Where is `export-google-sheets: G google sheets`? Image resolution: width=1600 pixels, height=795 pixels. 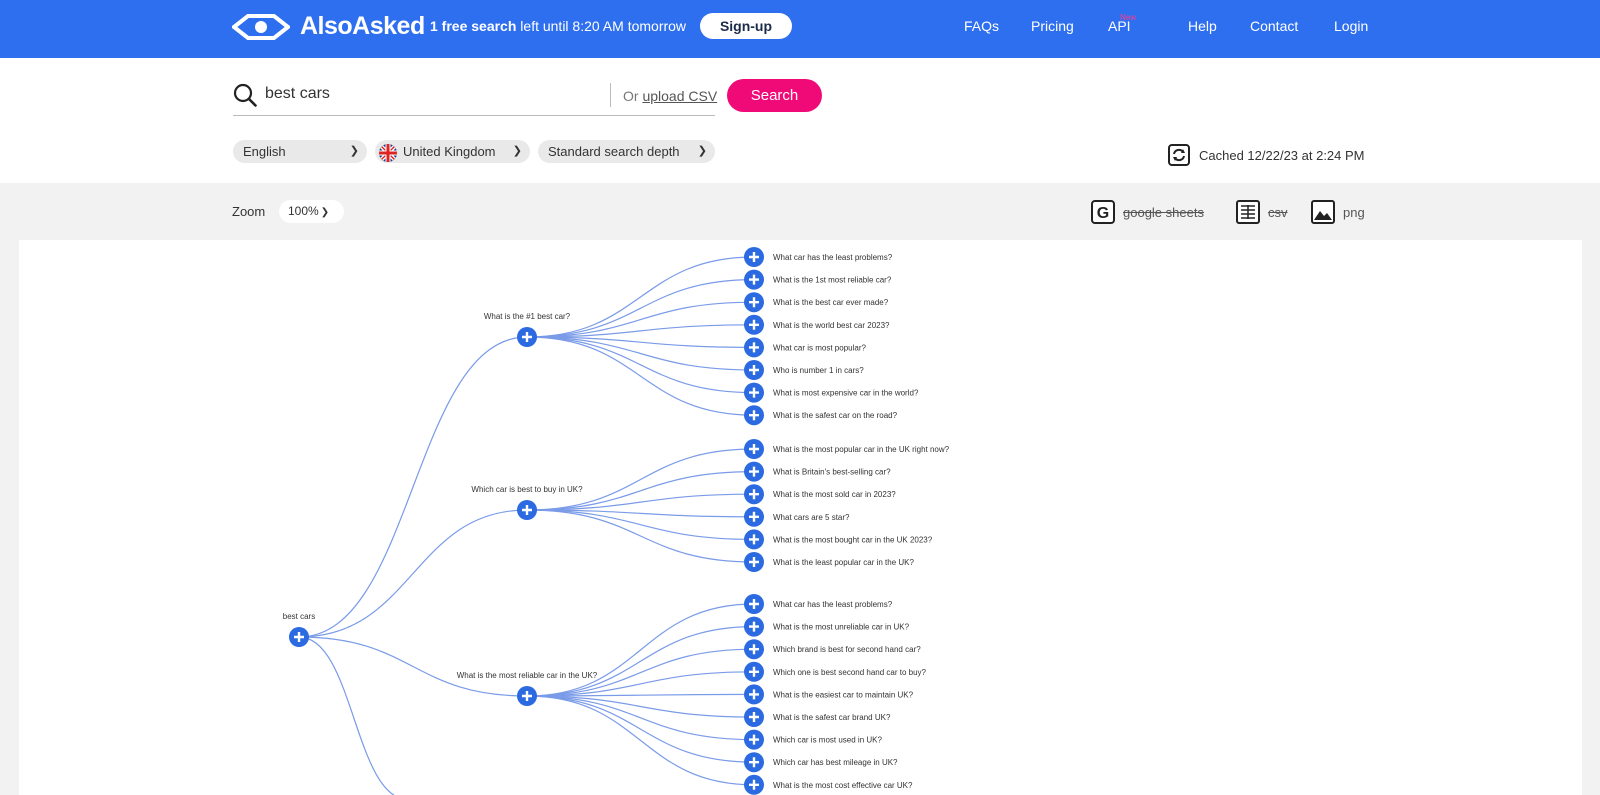
export-google-sheets: G google sheets is located at coordinates (1147, 212).